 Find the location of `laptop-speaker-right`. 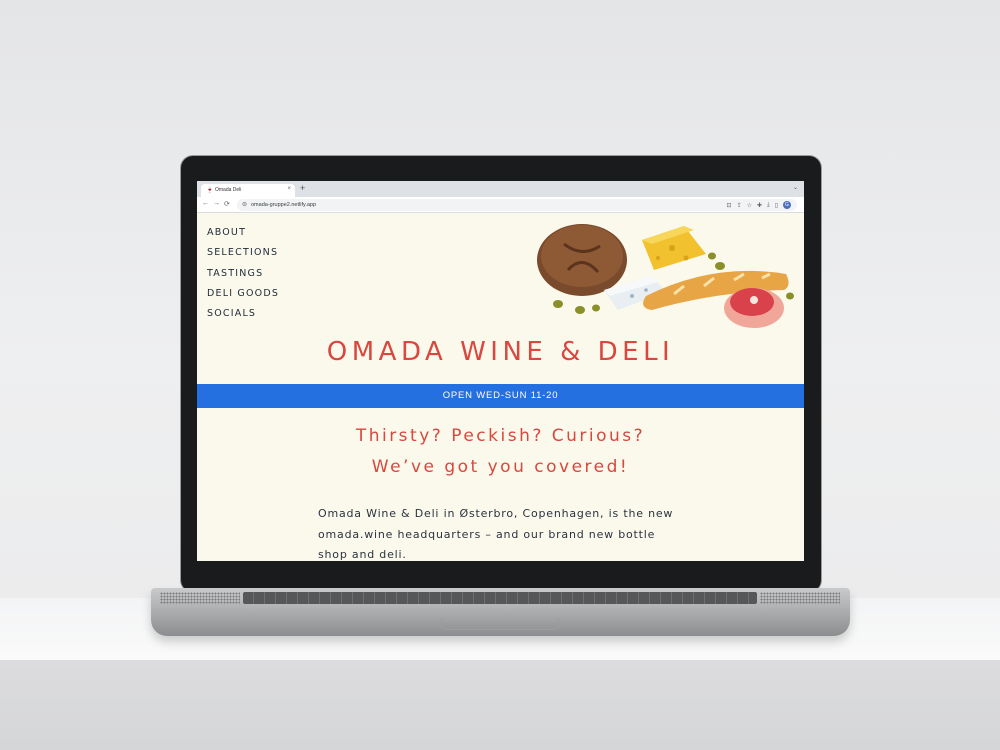

laptop-speaker-right is located at coordinates (800, 598).